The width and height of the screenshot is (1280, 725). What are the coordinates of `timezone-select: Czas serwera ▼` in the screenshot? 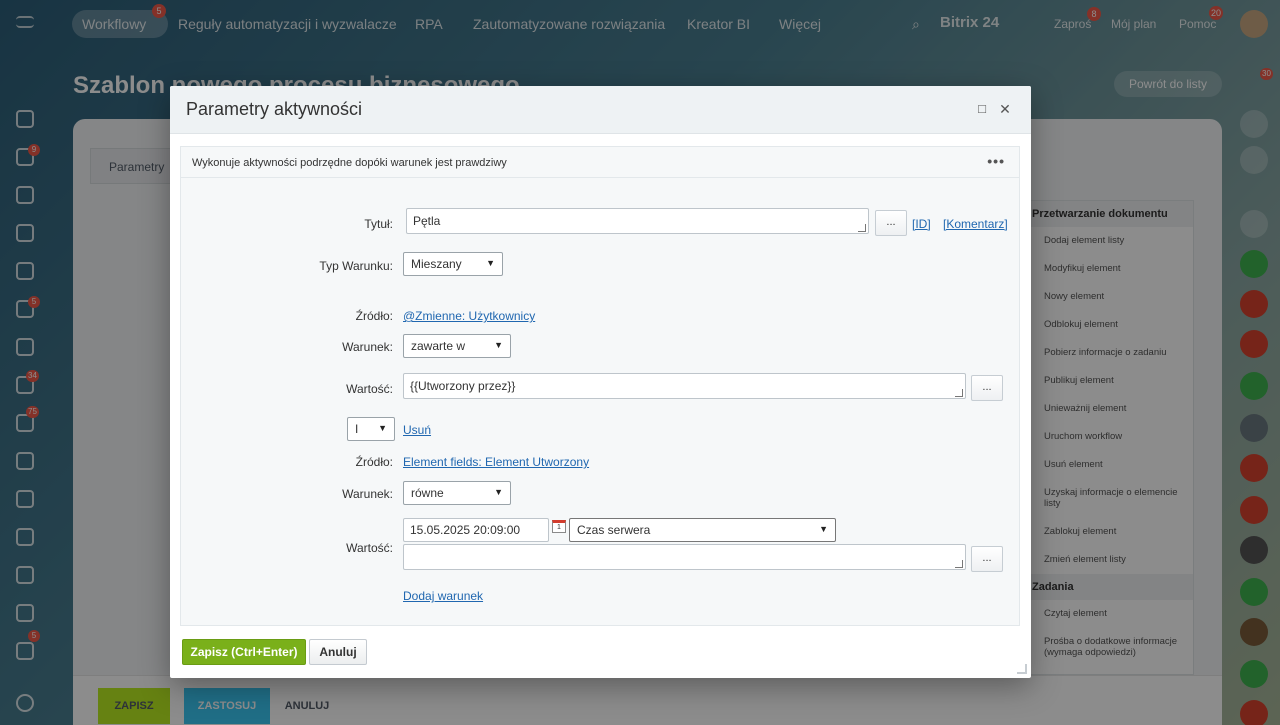 It's located at (702, 530).